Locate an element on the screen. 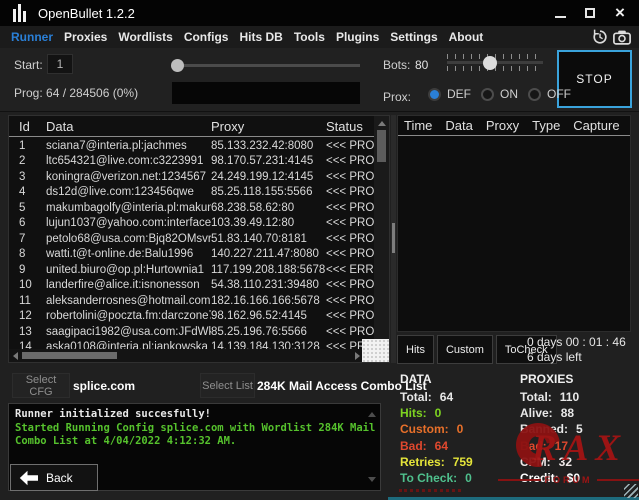 This screenshot has height=500, width=639. radio-dot-on is located at coordinates (487, 94).